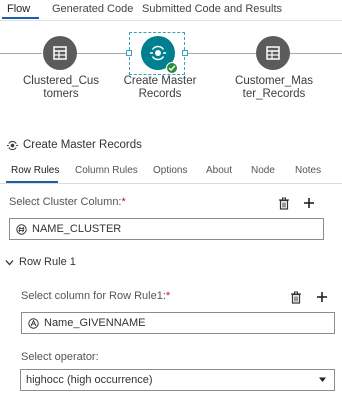  Describe the element at coordinates (212, 9) in the screenshot. I see `tab-submitted-code-and-results: Submitted Code and Results` at that location.